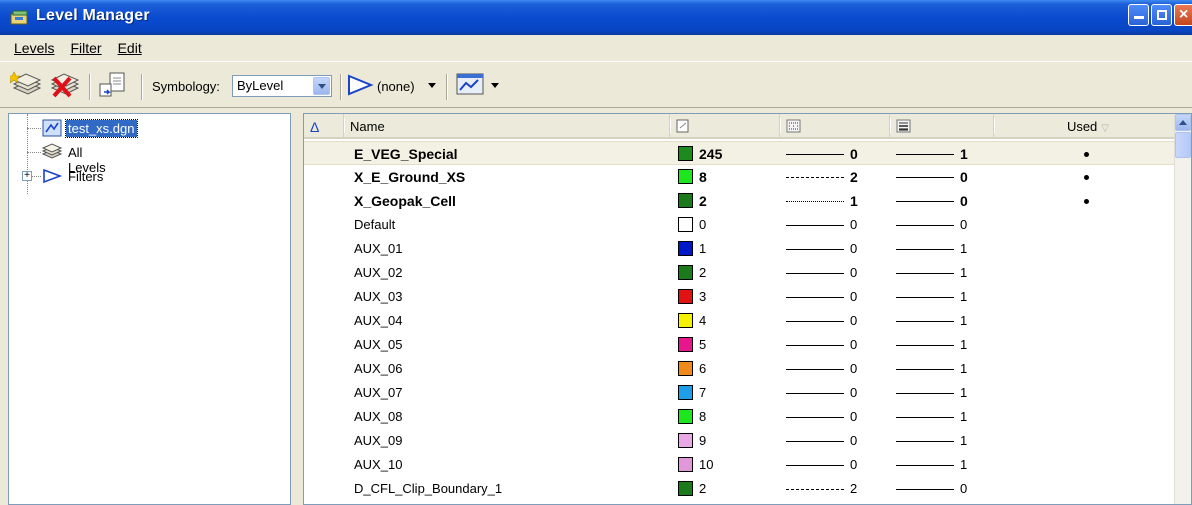  Describe the element at coordinates (378, 368) in the screenshot. I see `level-name: AUX_06` at that location.